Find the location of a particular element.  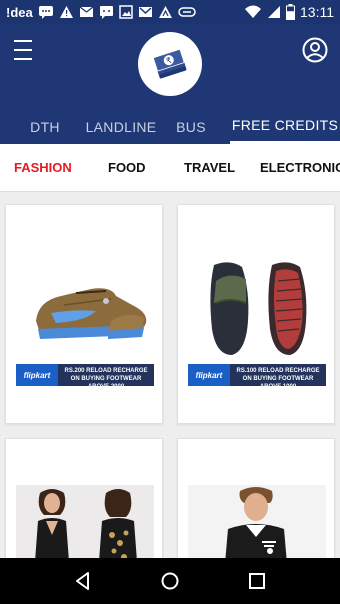

hamburger-icon is located at coordinates (26, 50).